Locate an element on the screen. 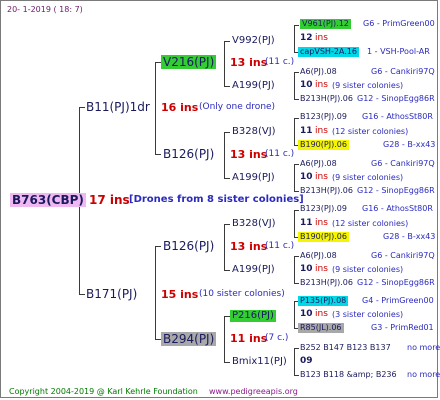 This screenshot has height=400, width=440. gen4-info: G16 - AthosSt80R is located at coordinates (397, 208).